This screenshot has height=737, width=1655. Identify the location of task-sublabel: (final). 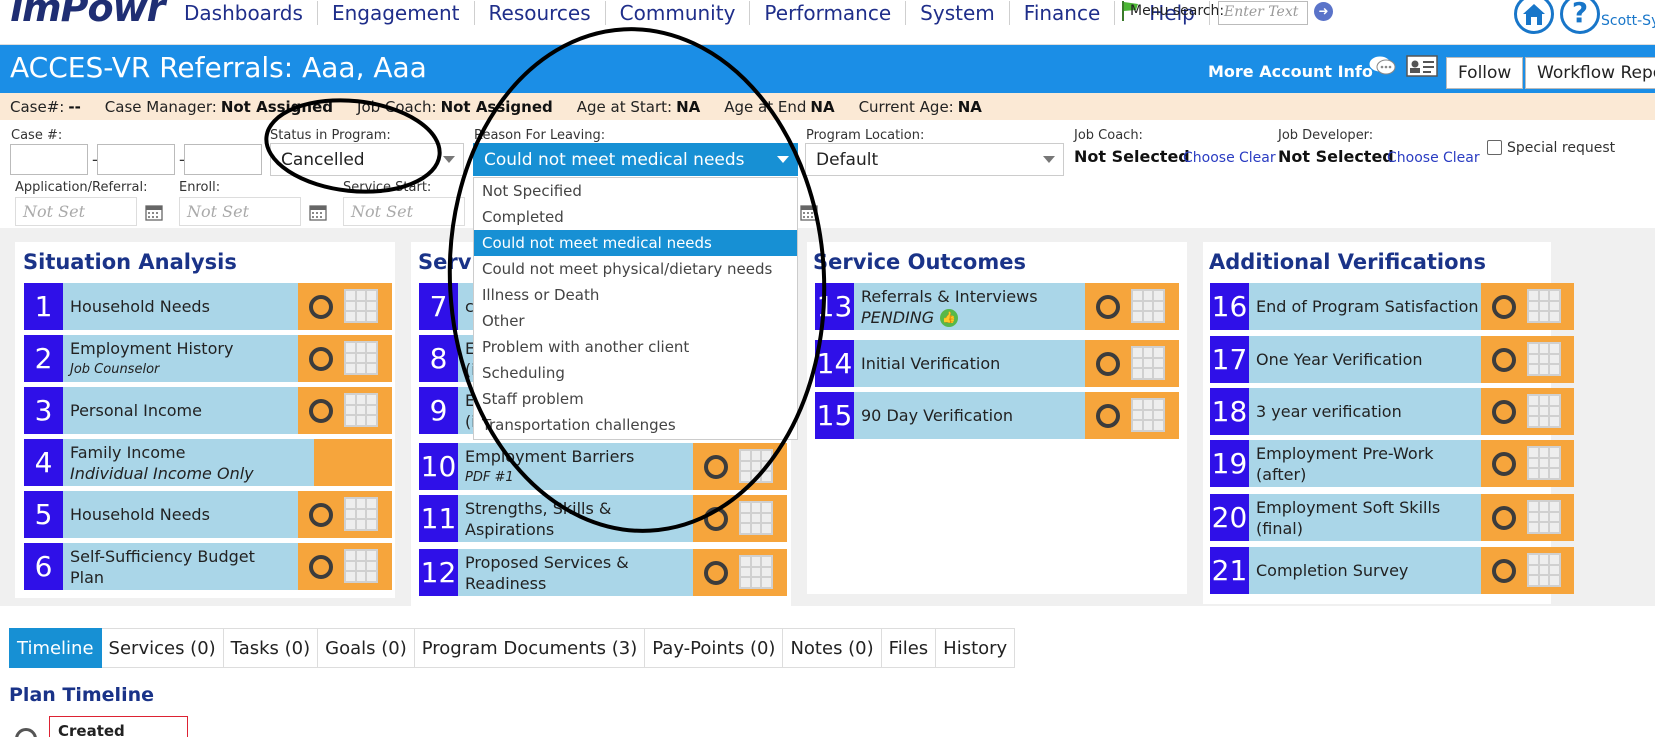
(1279, 528).